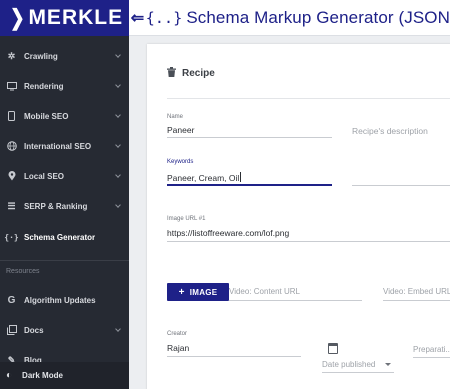  What do you see at coordinates (249, 185) in the screenshot?
I see `keywords-underline` at bounding box center [249, 185].